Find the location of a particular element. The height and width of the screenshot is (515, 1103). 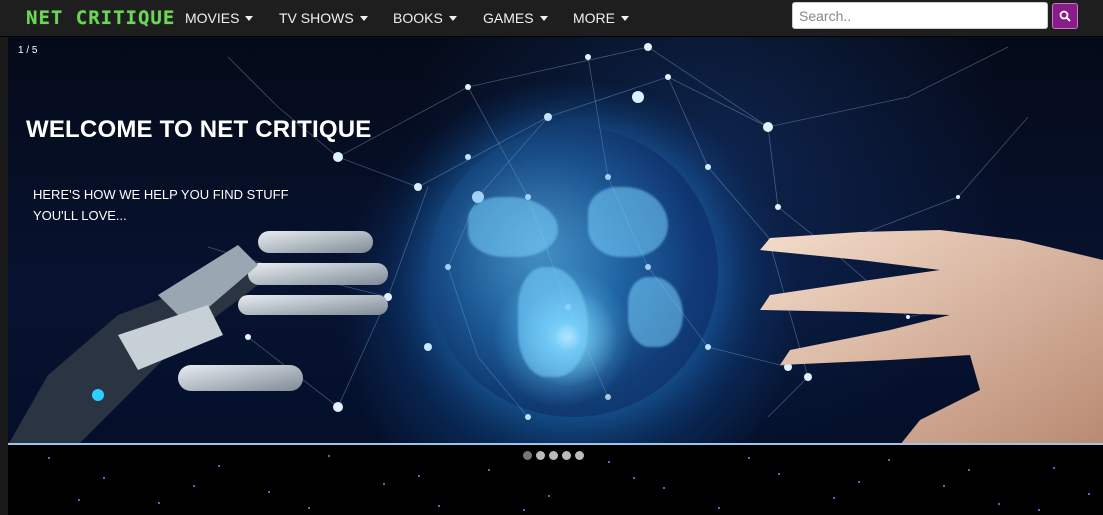

carousel-indicators is located at coordinates (553, 455).